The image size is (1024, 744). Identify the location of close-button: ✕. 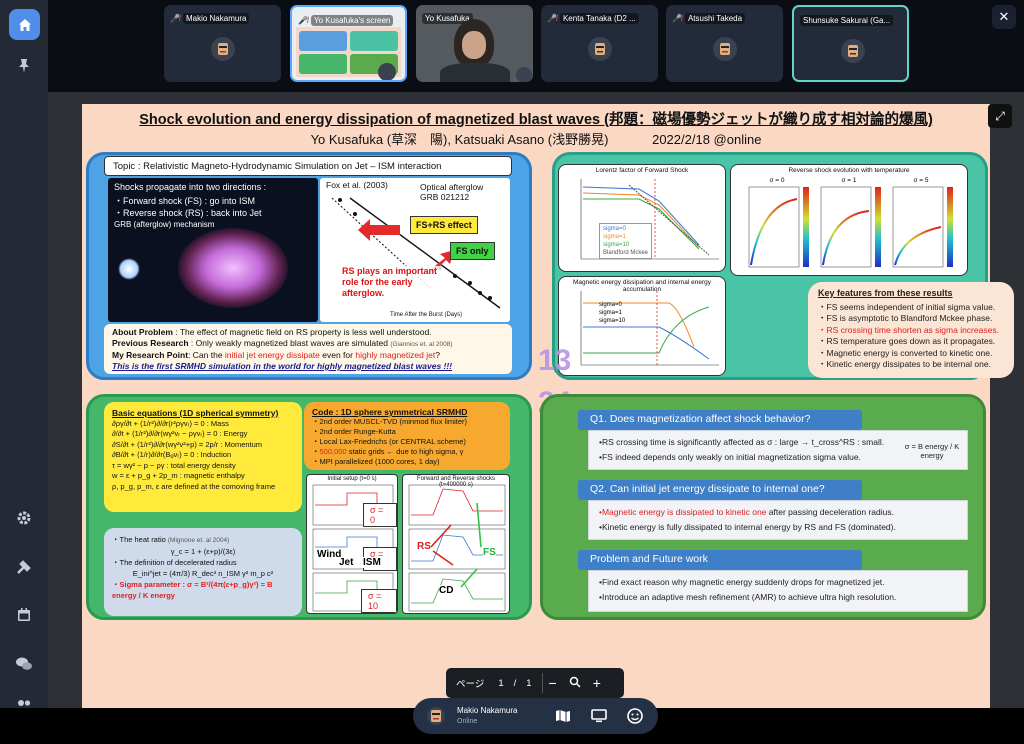
(1004, 17).